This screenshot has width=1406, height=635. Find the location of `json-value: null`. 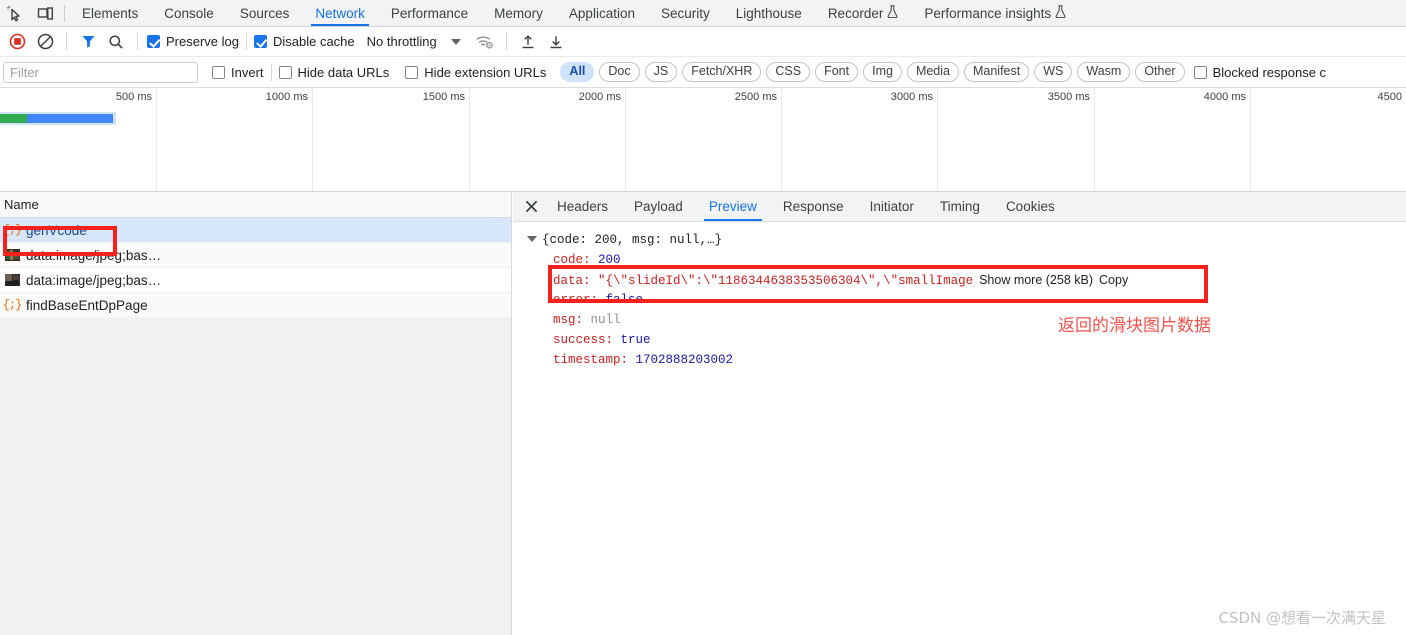

json-value: null is located at coordinates (605, 320).